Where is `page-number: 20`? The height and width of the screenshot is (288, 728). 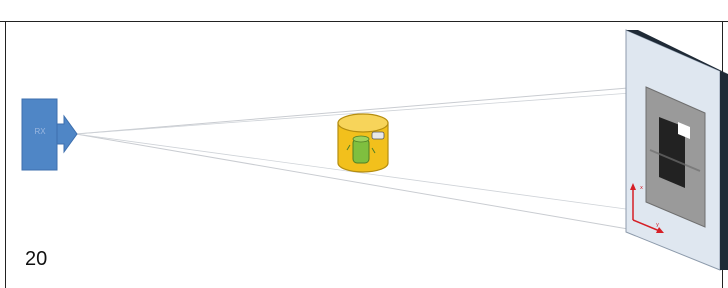 page-number: 20 is located at coordinates (36, 259).